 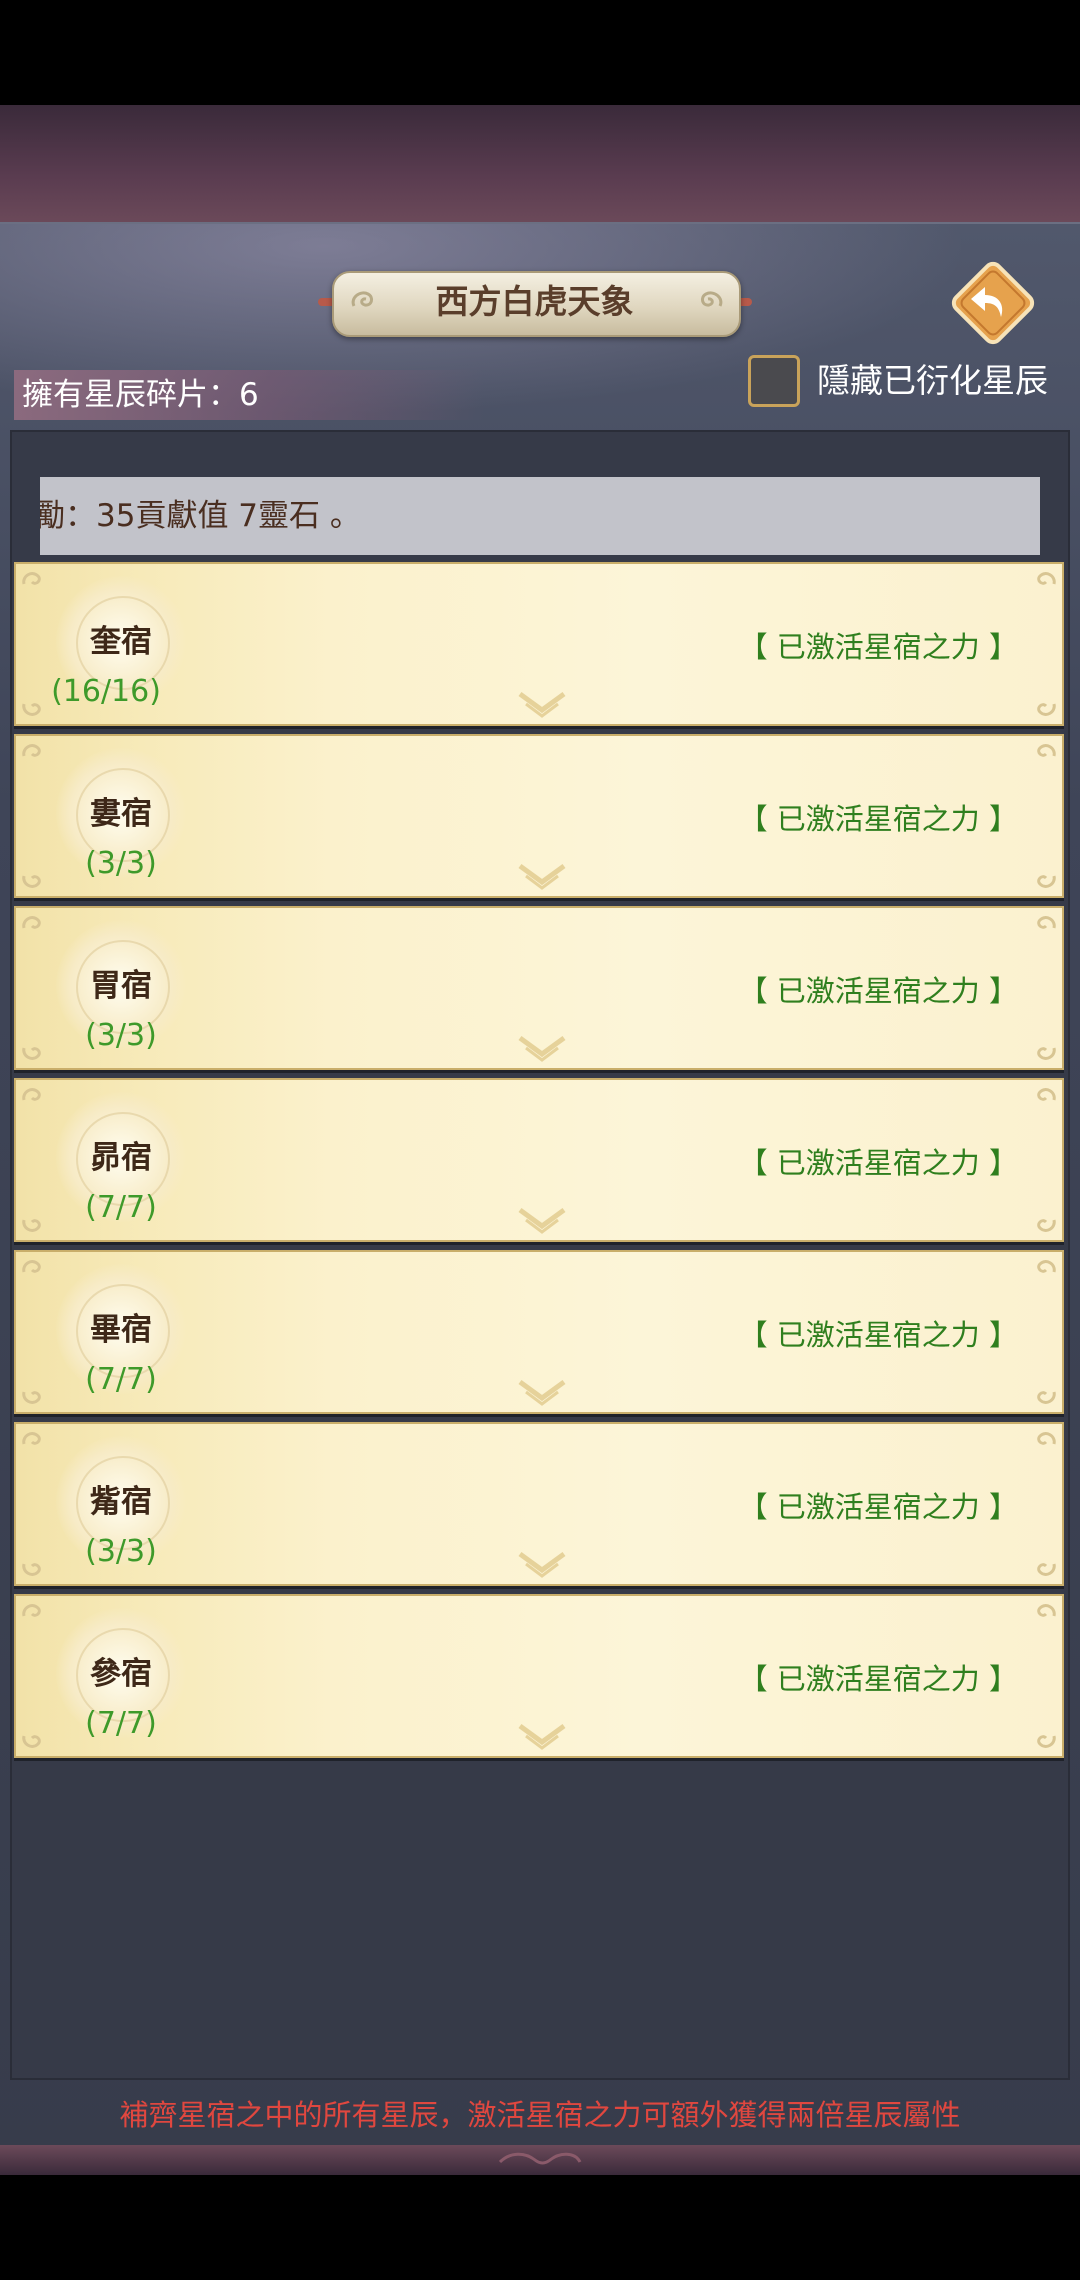 What do you see at coordinates (140, 395) in the screenshot?
I see `shards-count: 擁有星辰碎片：6` at bounding box center [140, 395].